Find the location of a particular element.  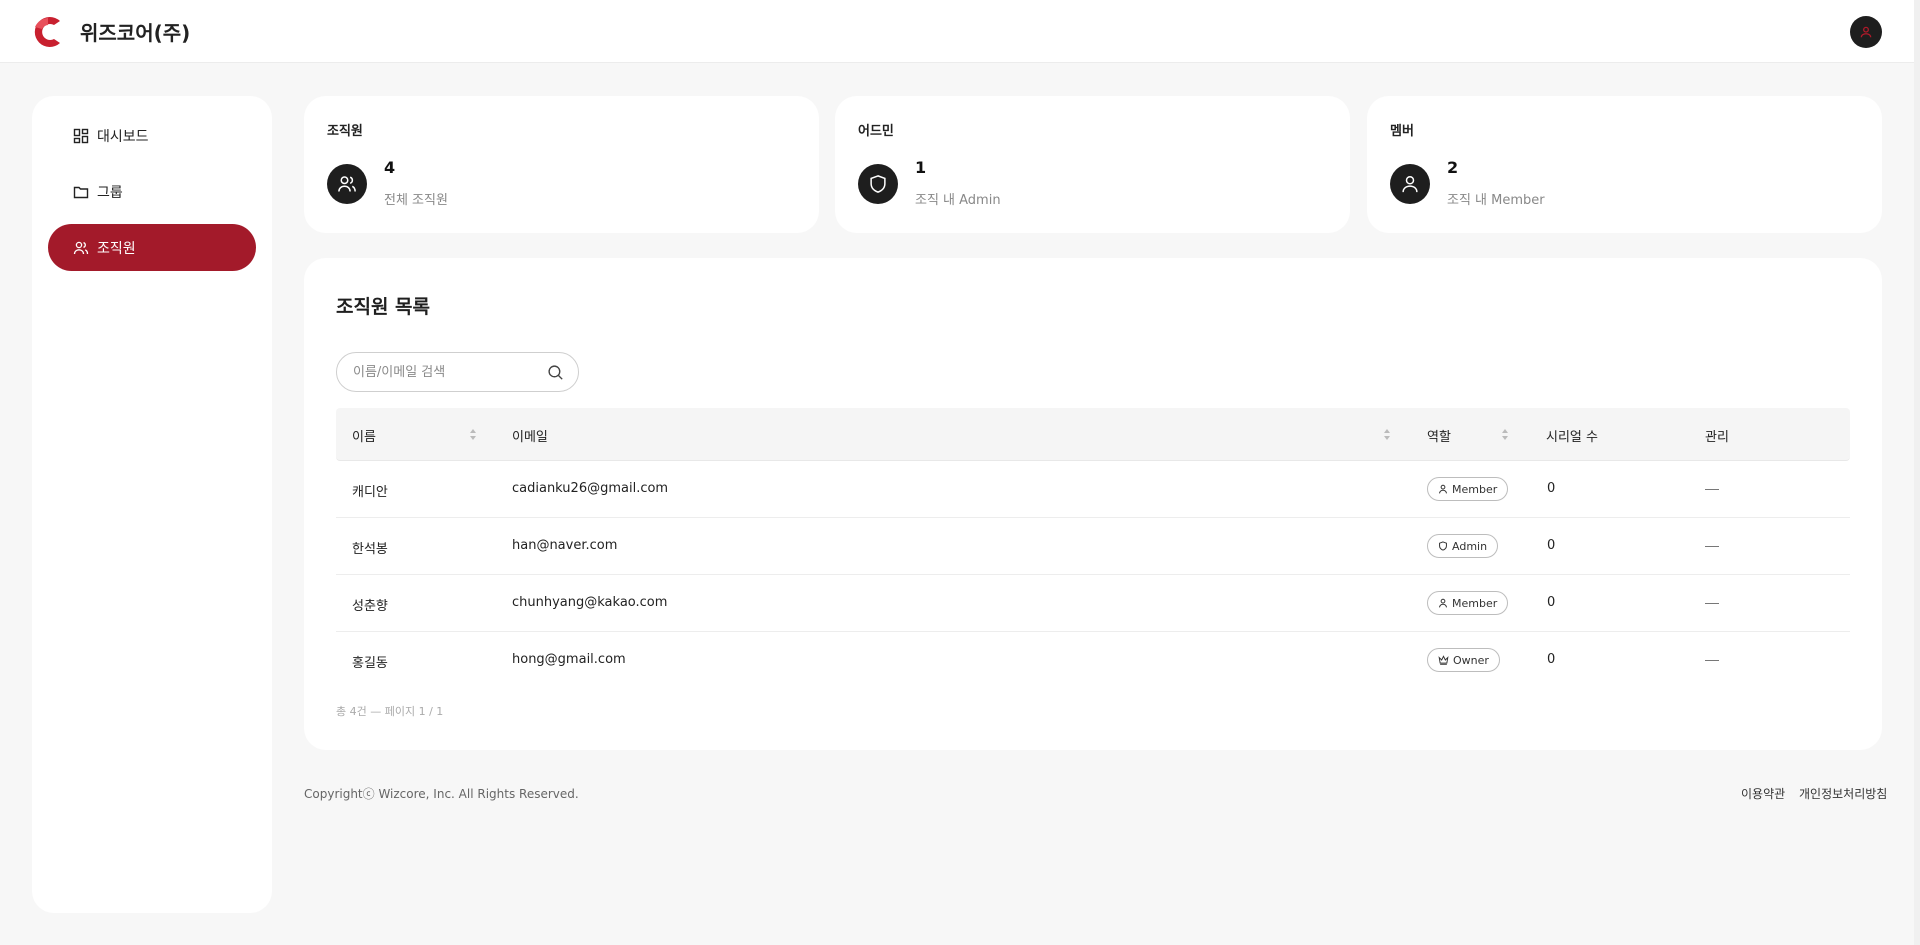

table-row: 성춘향 chunhyang@kakao.com Member 0 is located at coordinates (1093, 603).